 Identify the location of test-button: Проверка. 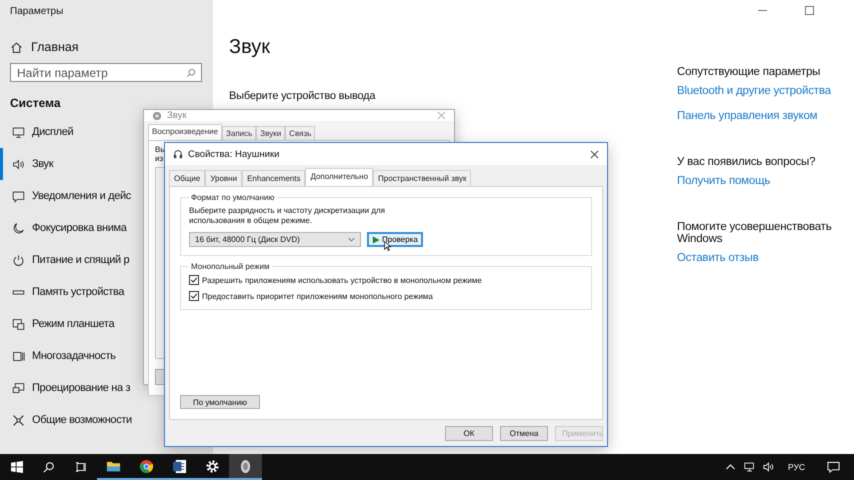
(395, 239).